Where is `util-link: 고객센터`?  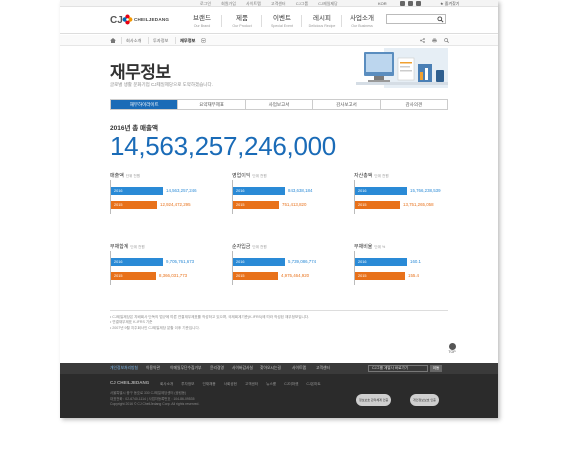
util-link: 고객센터 is located at coordinates (278, 3).